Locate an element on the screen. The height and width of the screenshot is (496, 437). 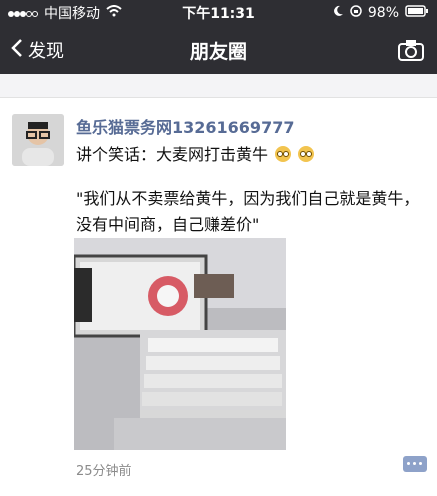
battery-icon is located at coordinates (417, 13).